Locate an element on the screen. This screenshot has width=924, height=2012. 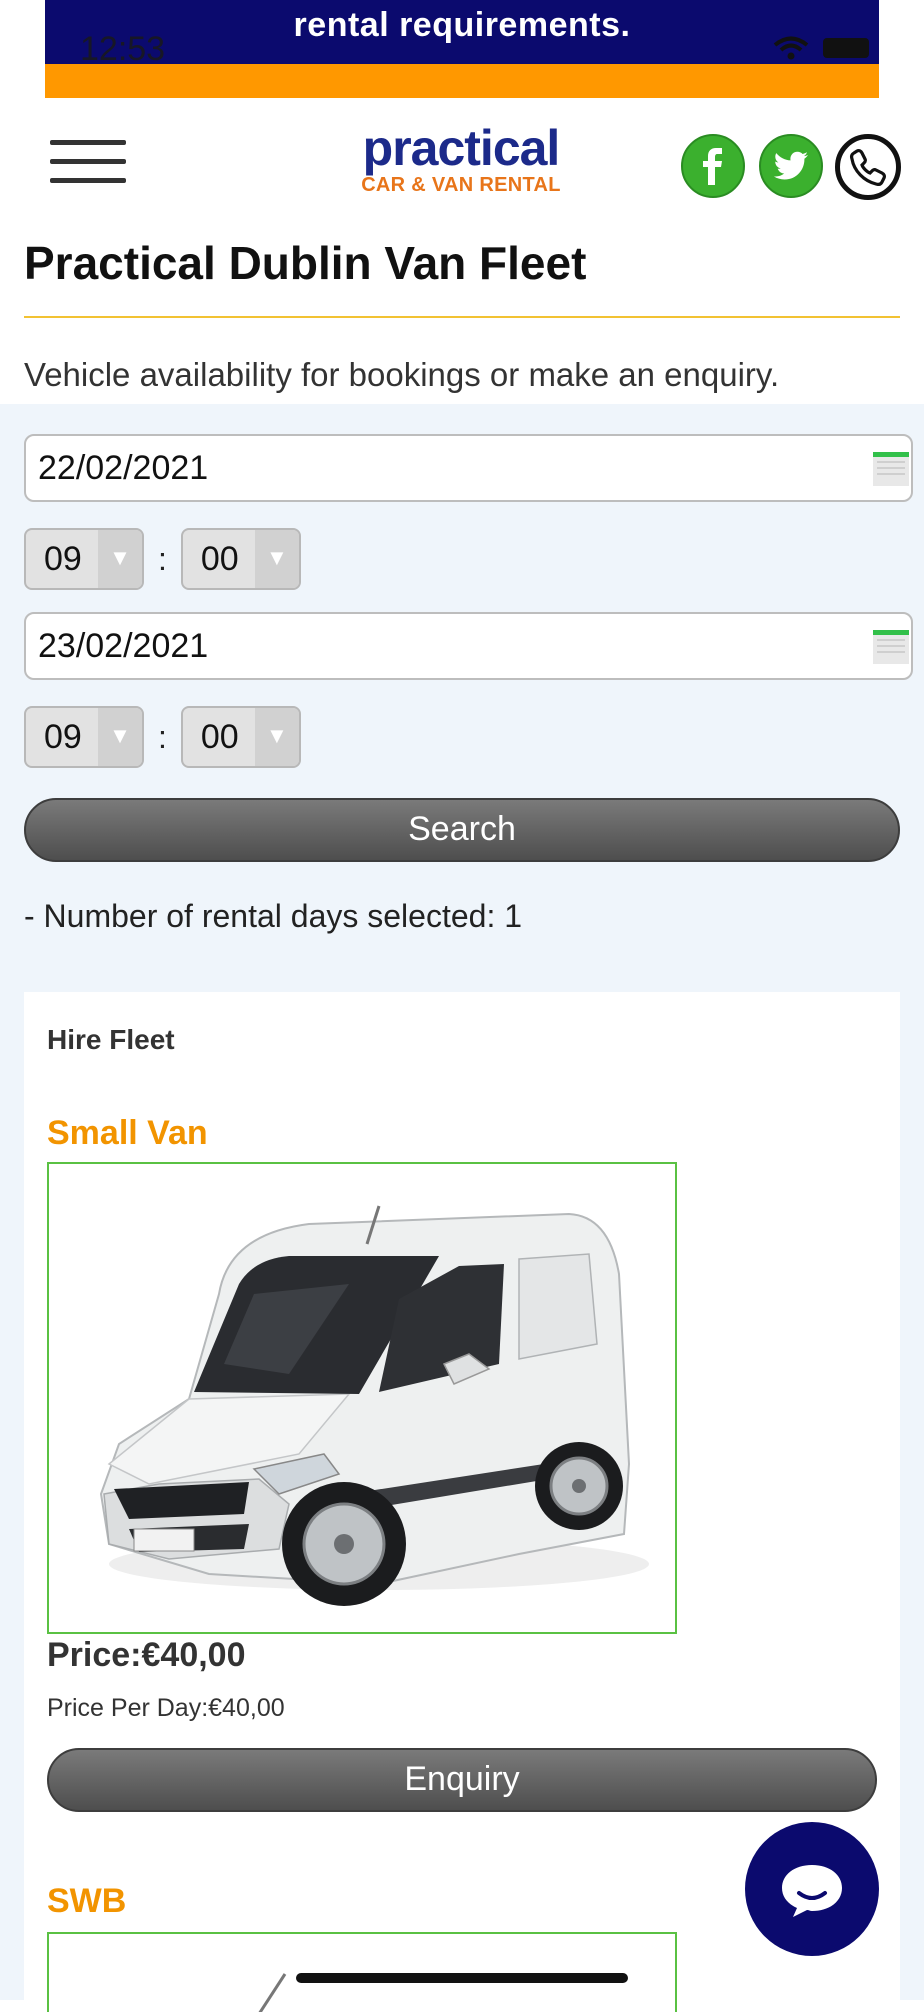
vehicle-price: Price:€40,00 is located at coordinates (146, 1655).